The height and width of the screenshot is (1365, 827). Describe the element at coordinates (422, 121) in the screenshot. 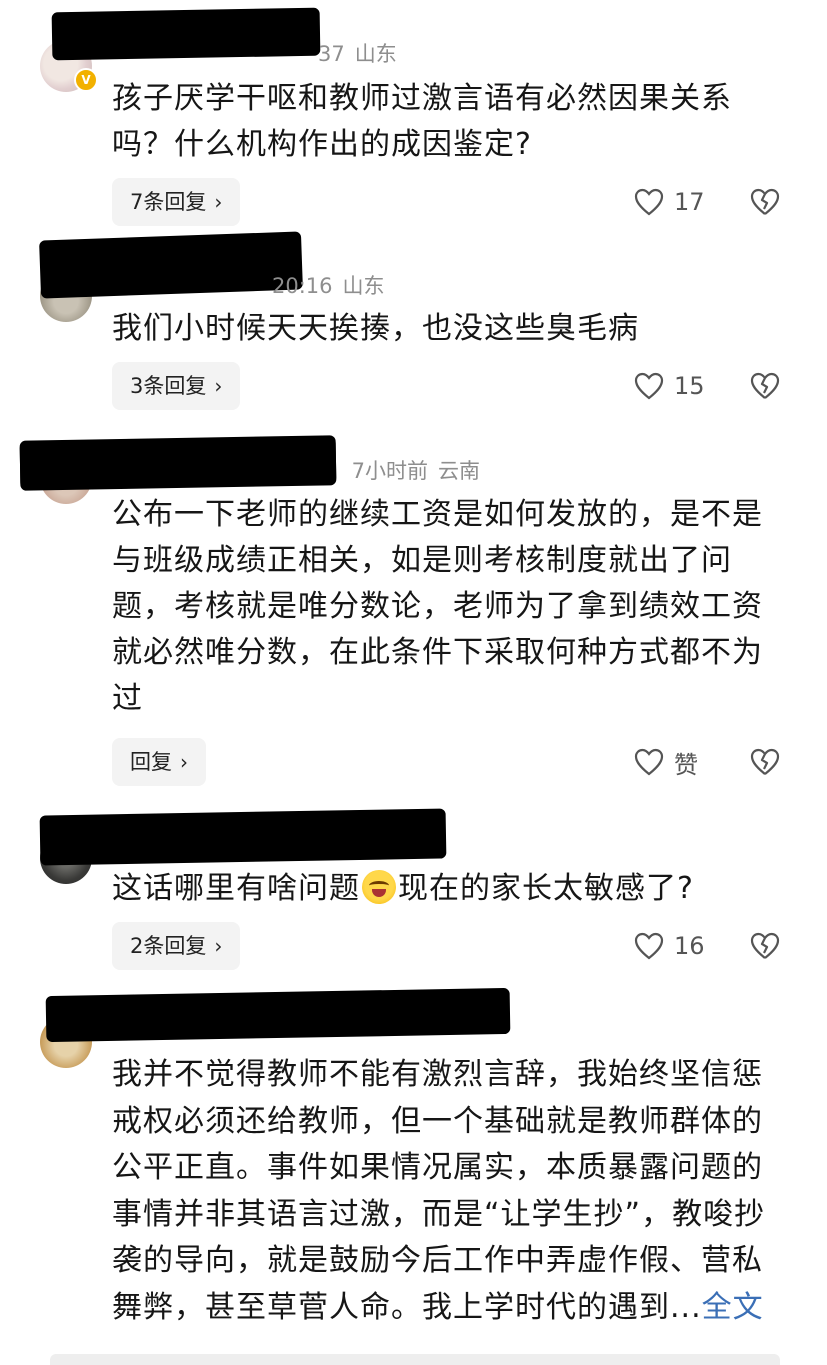

I see `comment-text: 孩子厌学干呕和教师过激言语有必然因果关系吗？什么机构作出的成因鉴定?` at that location.